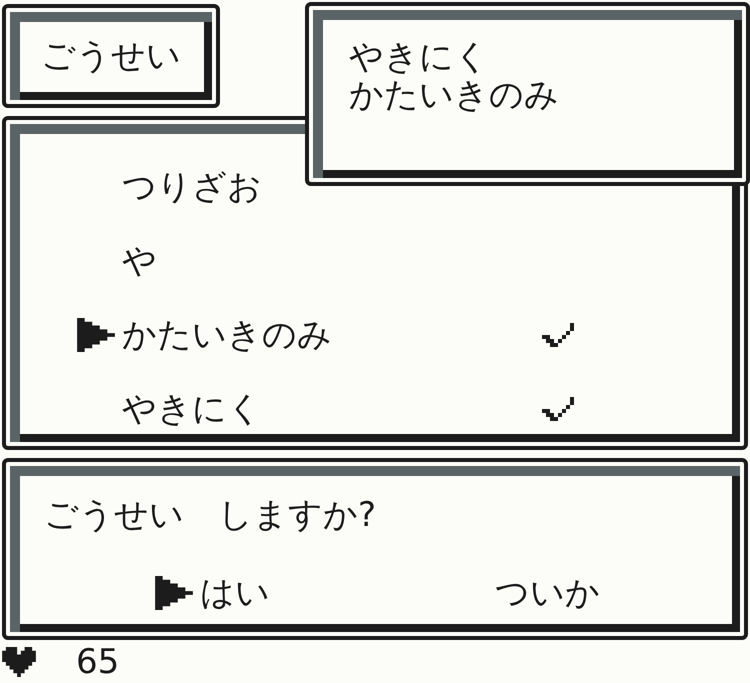 The image size is (750, 683). I want to click on info-line: かたいきのみ, so click(454, 95).